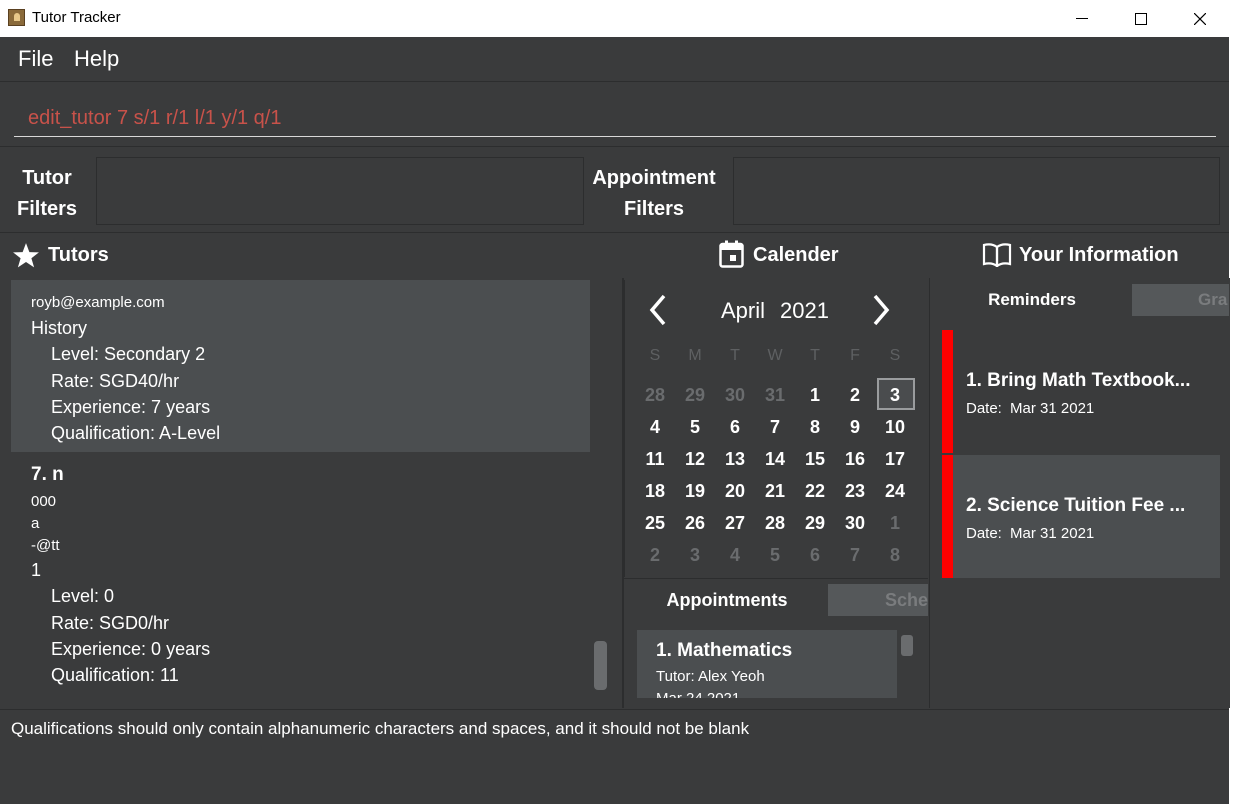 The height and width of the screenshot is (805, 1233). I want to click on calendar-day: 17, so click(895, 459).